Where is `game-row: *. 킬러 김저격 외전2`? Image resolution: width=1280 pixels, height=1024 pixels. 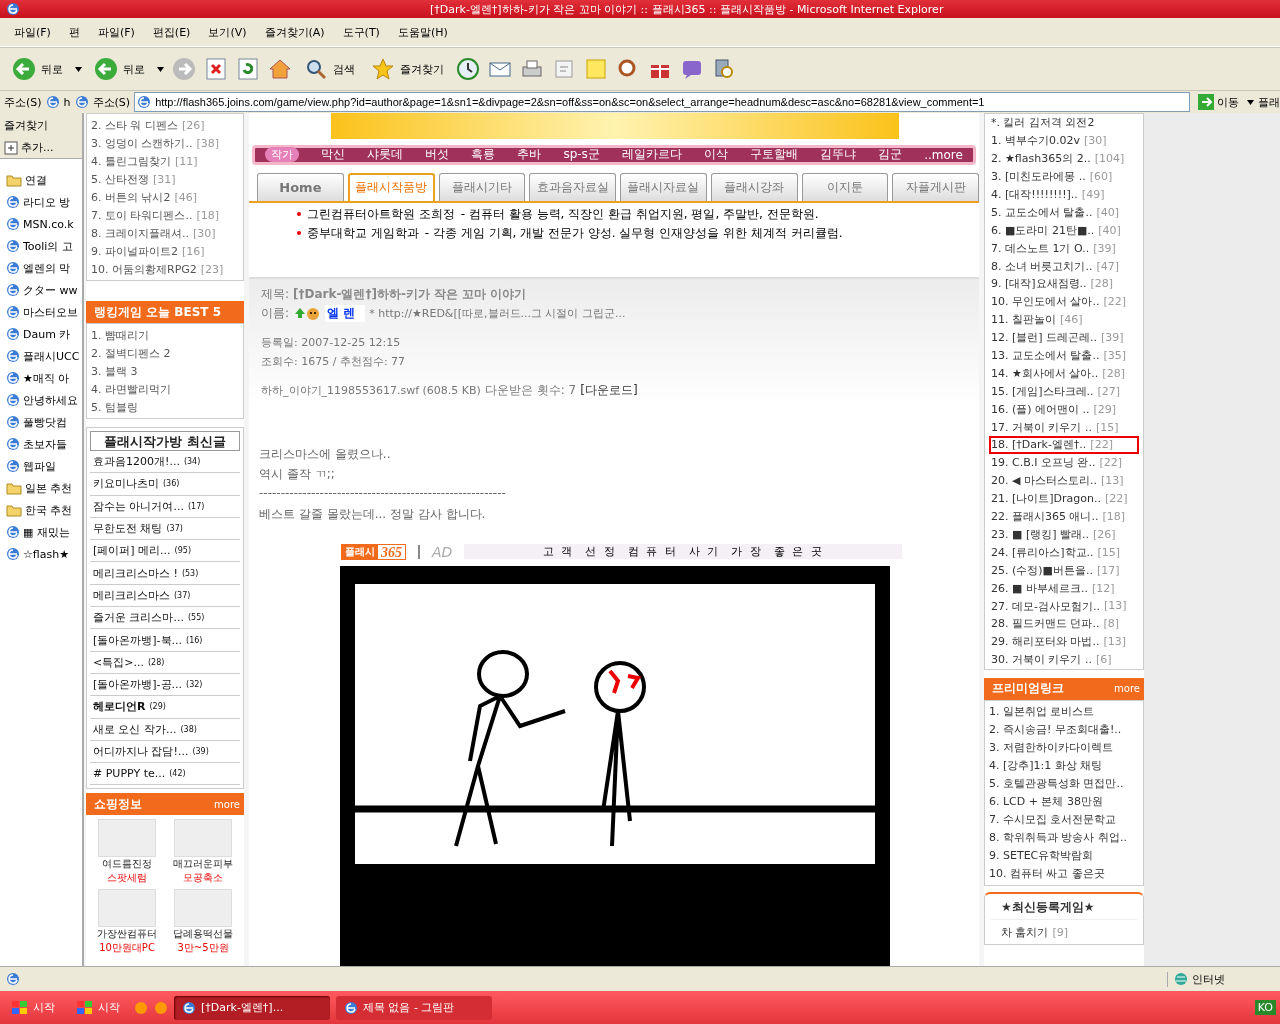 game-row: *. 킬러 김저격 외전2 is located at coordinates (1064, 123).